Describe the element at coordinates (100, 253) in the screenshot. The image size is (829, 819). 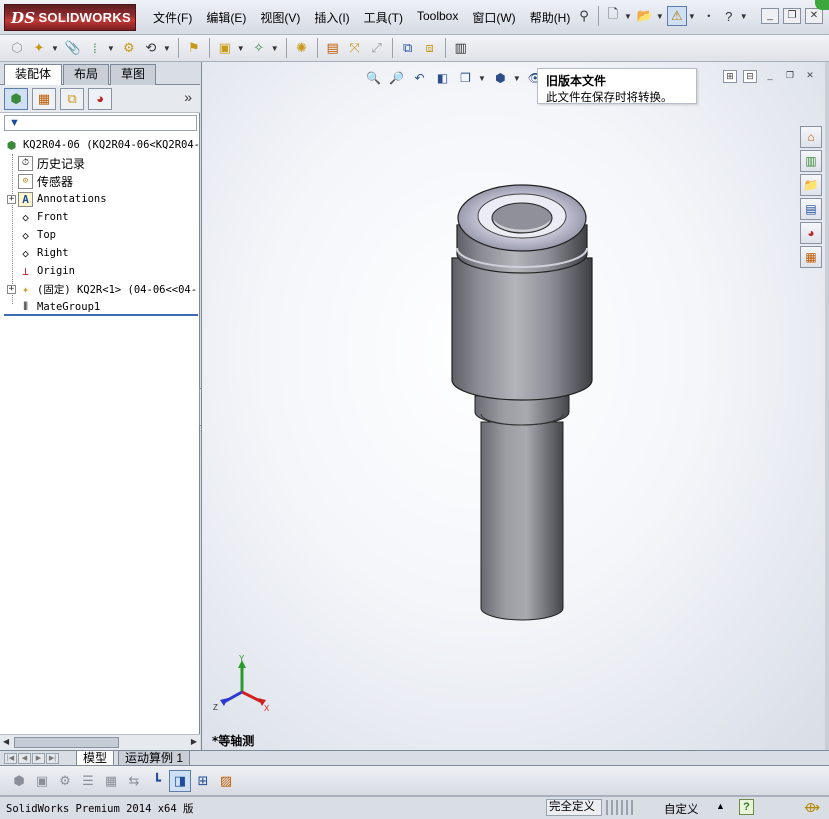
I see `tree-item-right-plane: ◇ Right` at that location.